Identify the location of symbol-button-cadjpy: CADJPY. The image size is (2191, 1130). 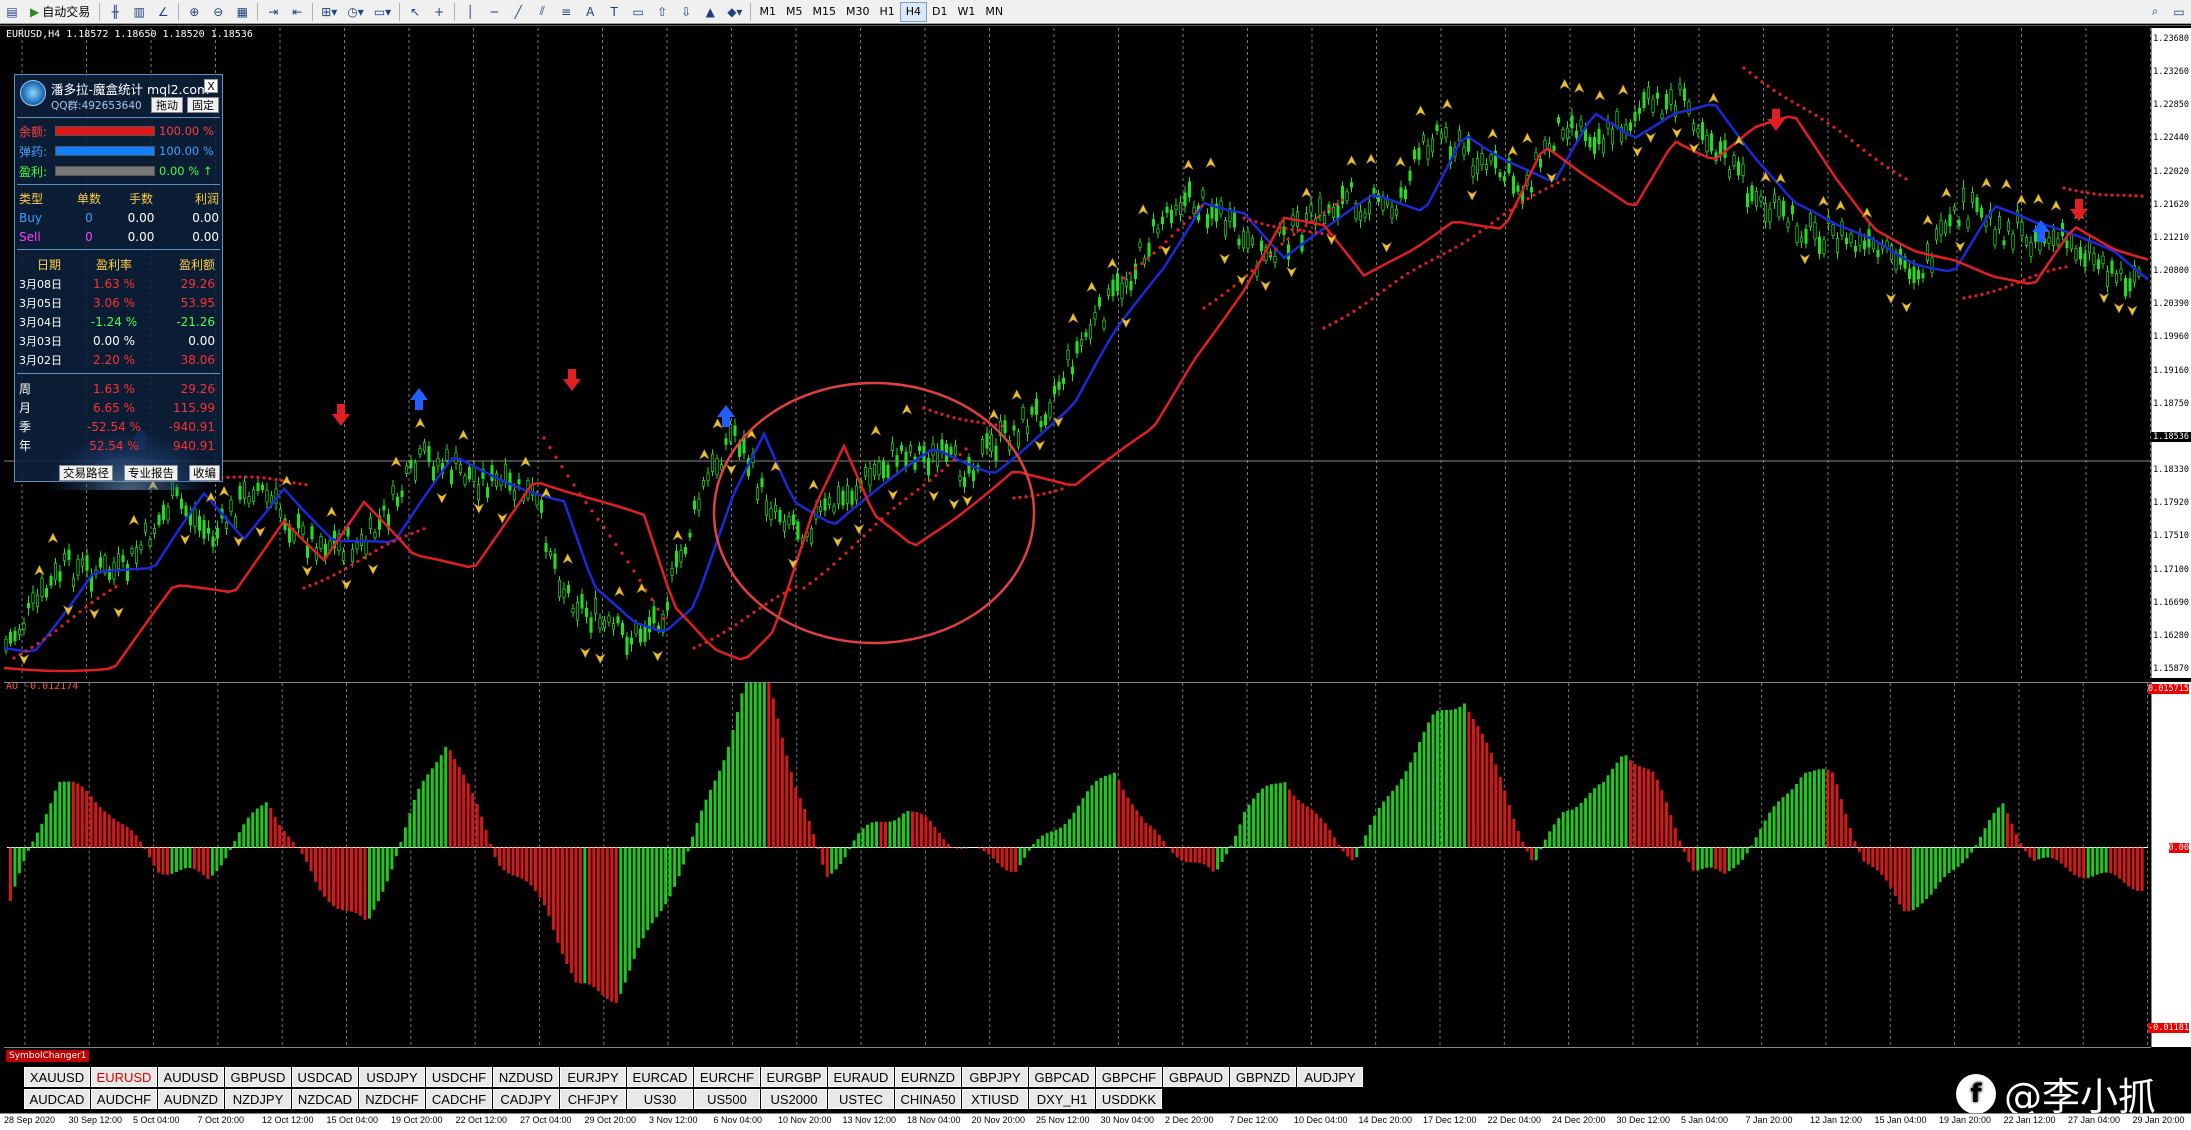
(526, 1099).